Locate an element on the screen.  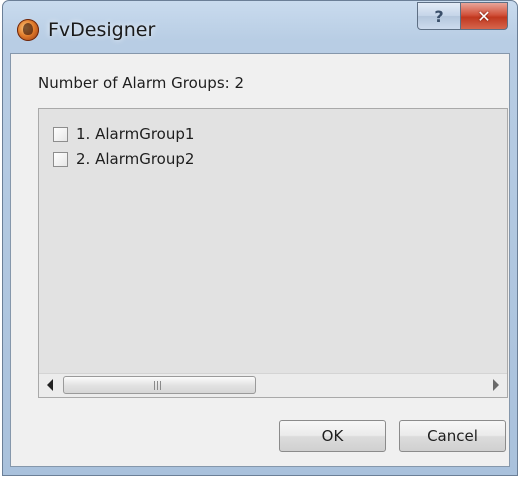
app-icon is located at coordinates (28, 30).